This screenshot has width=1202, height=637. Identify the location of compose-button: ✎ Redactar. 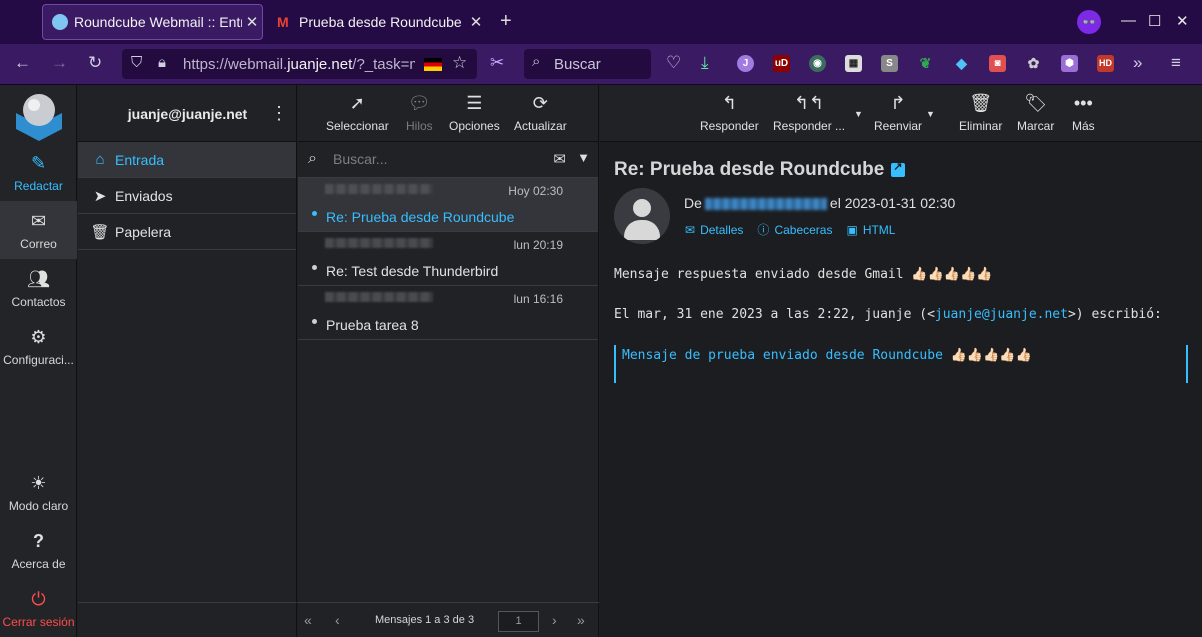
(38, 172).